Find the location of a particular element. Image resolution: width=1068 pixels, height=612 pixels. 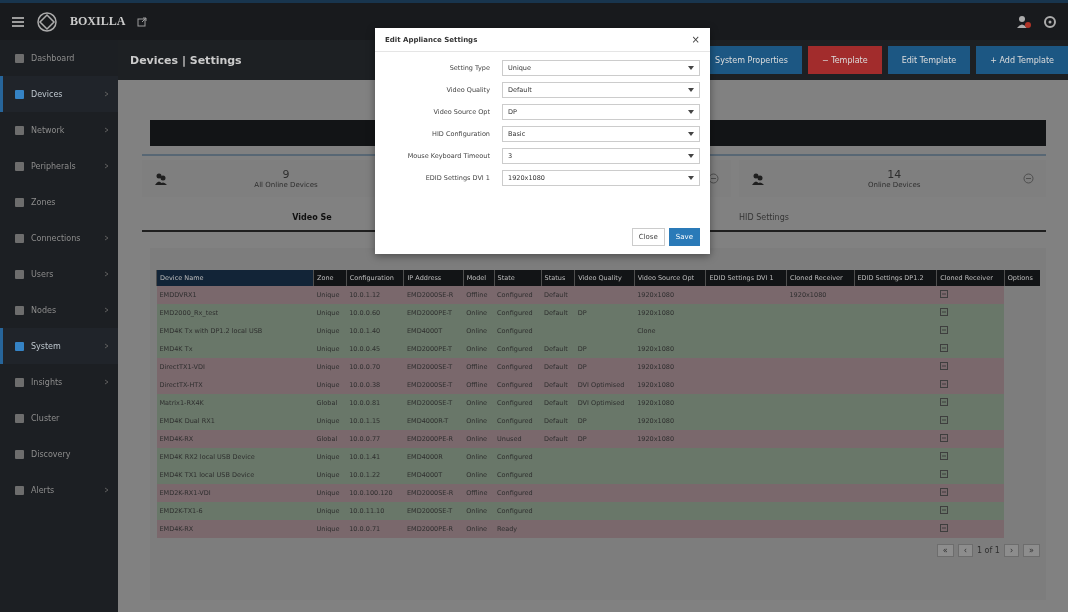

page-title: Devices | Settings is located at coordinates (186, 60).